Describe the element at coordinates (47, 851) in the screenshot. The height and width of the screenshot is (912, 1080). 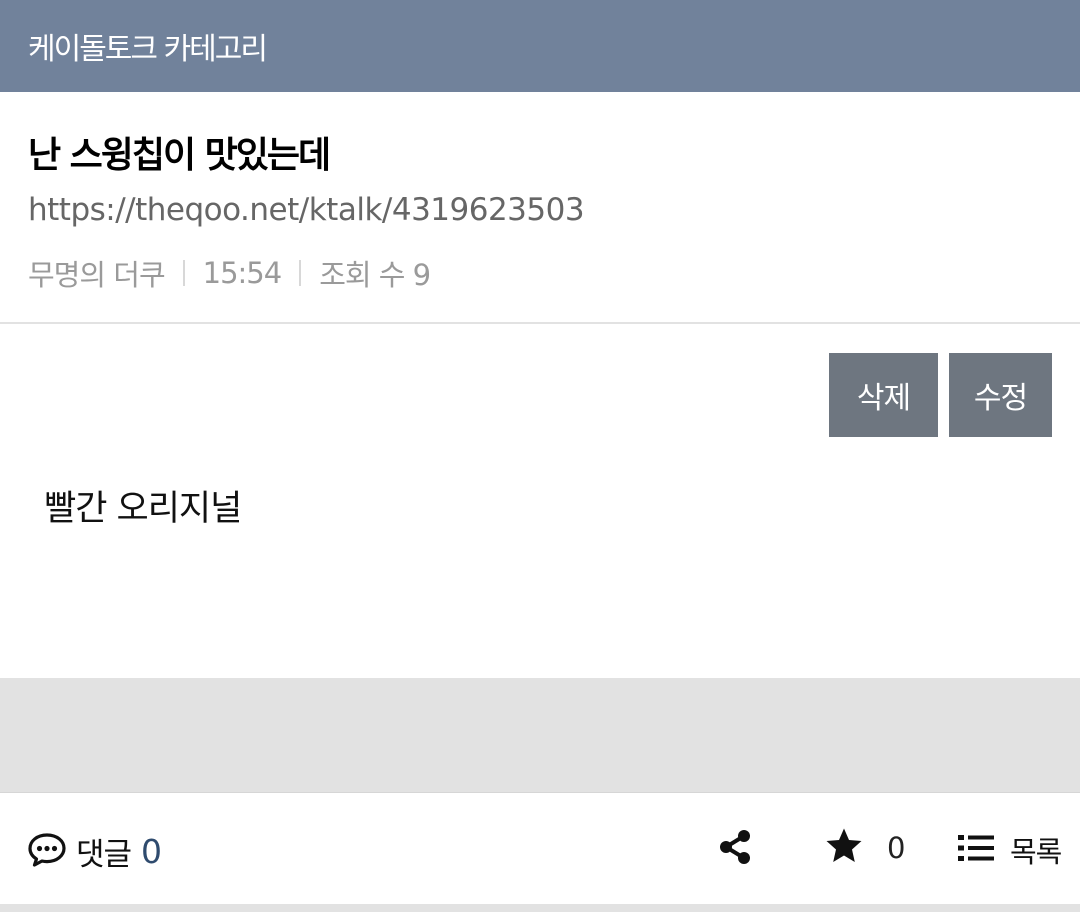
I see `speech-bubble-icon` at that location.